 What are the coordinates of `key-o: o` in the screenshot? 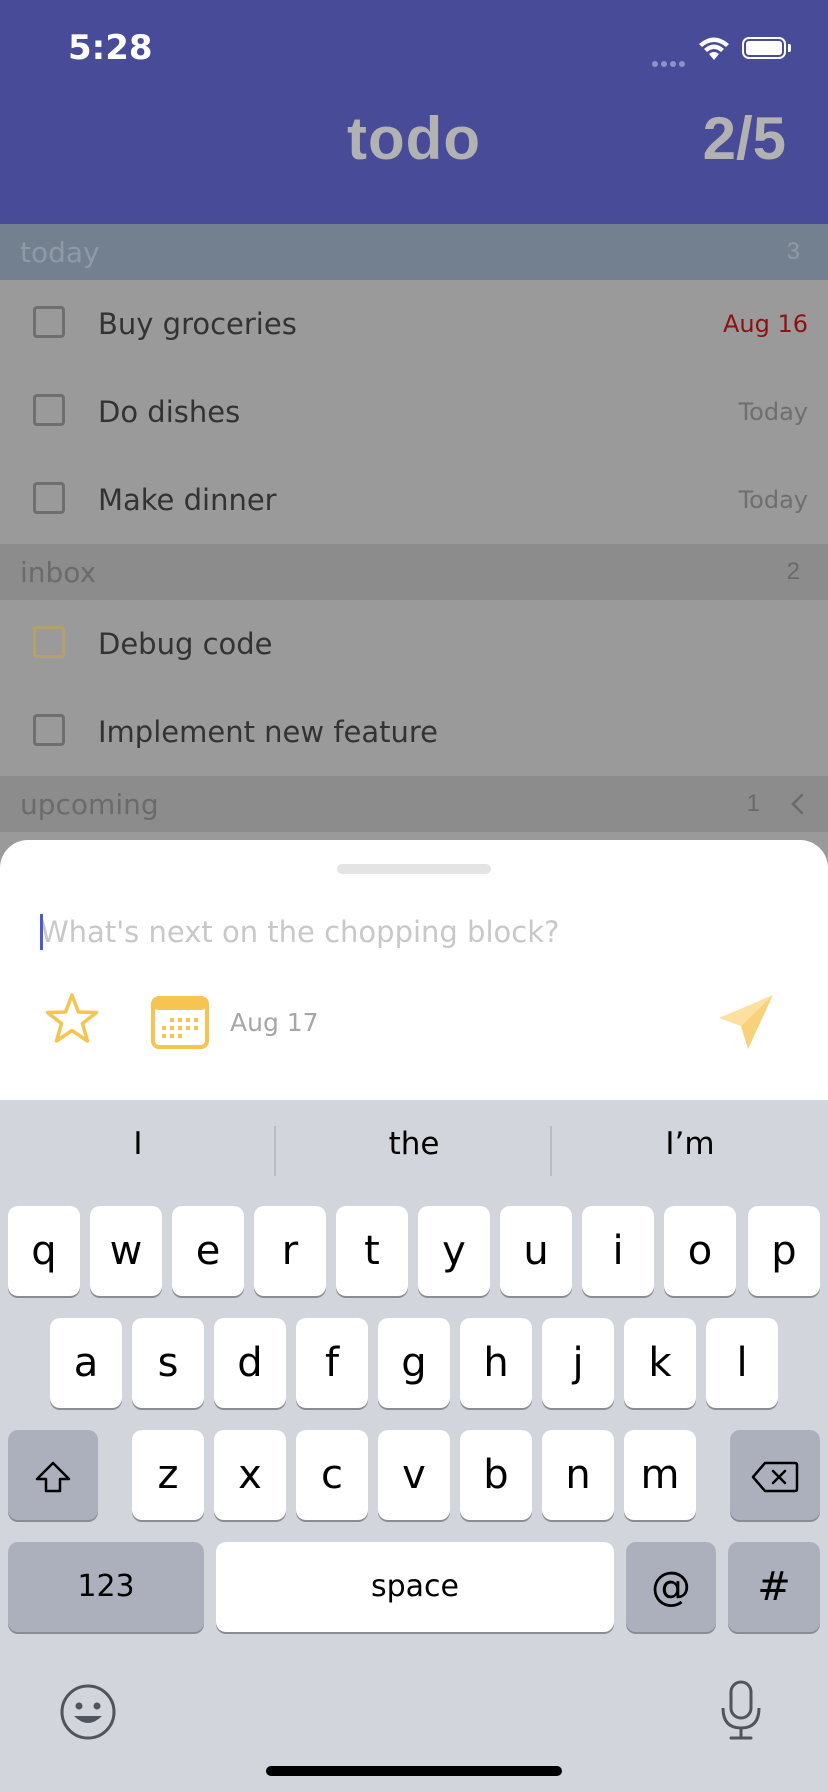 It's located at (700, 1251).